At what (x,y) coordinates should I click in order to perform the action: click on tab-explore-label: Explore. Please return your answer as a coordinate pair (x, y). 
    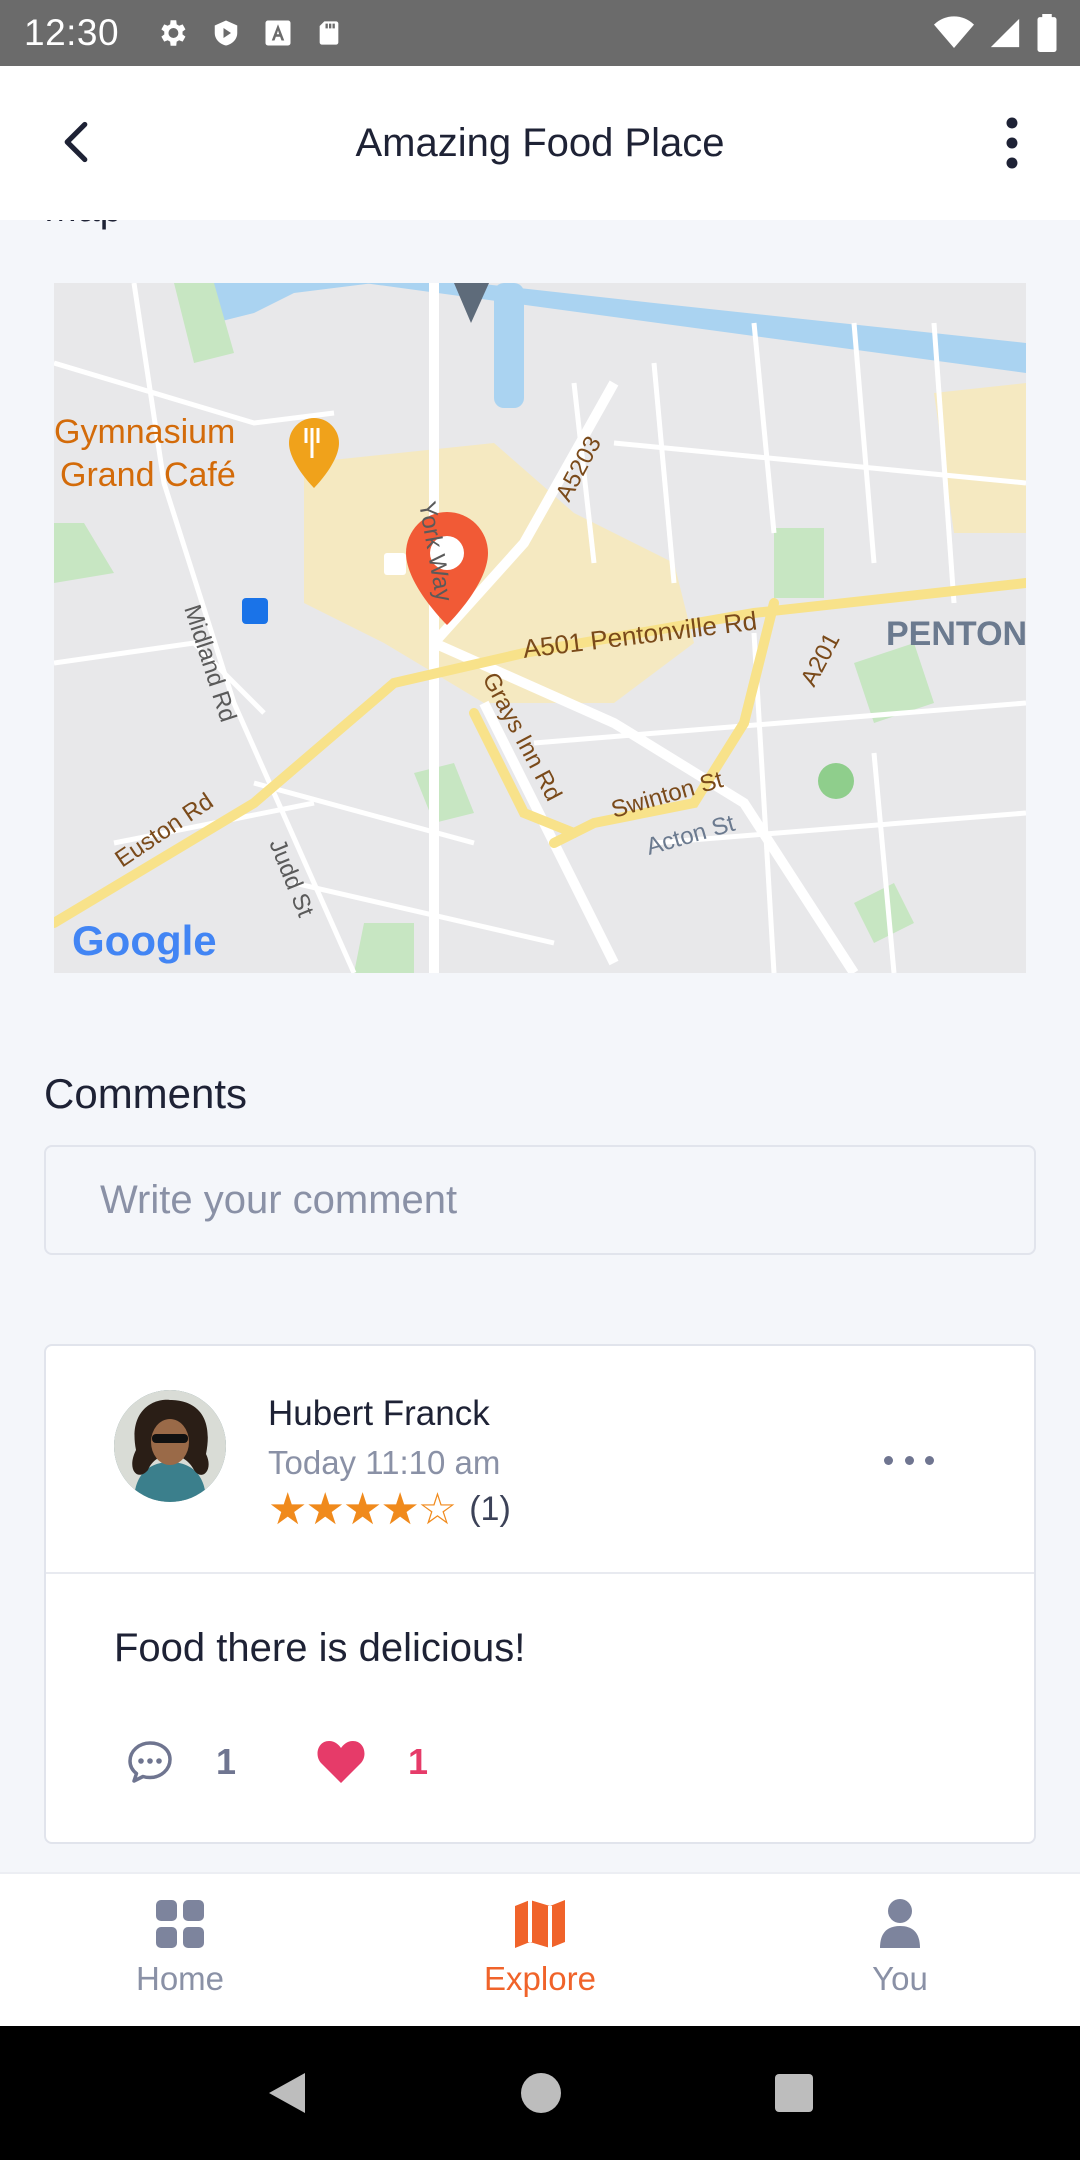
    Looking at the image, I should click on (540, 1978).